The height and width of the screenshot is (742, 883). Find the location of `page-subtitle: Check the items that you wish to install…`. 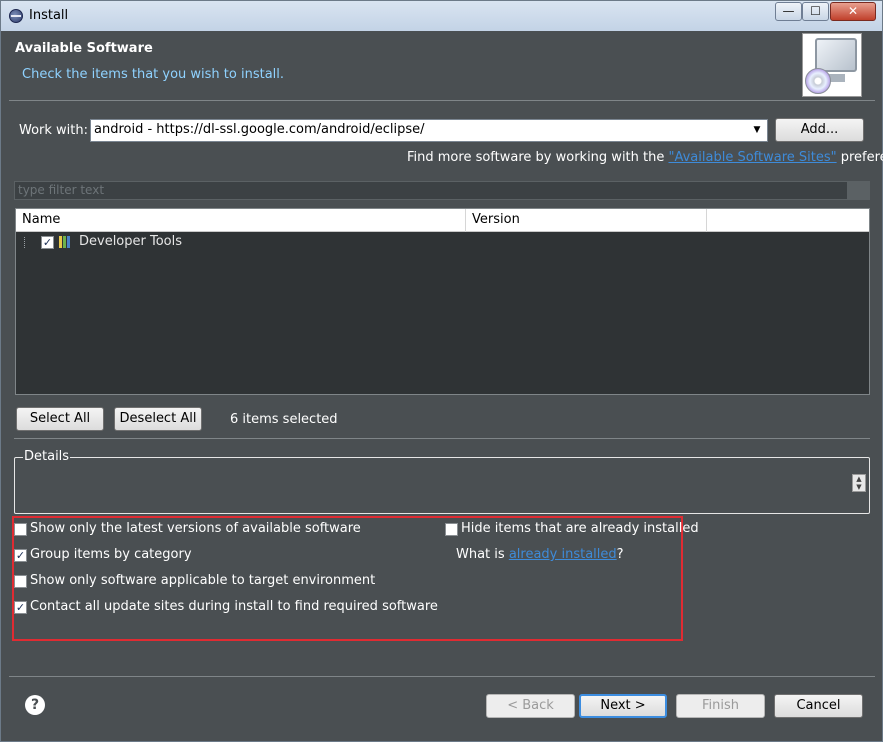

page-subtitle: Check the items that you wish to install… is located at coordinates (153, 74).